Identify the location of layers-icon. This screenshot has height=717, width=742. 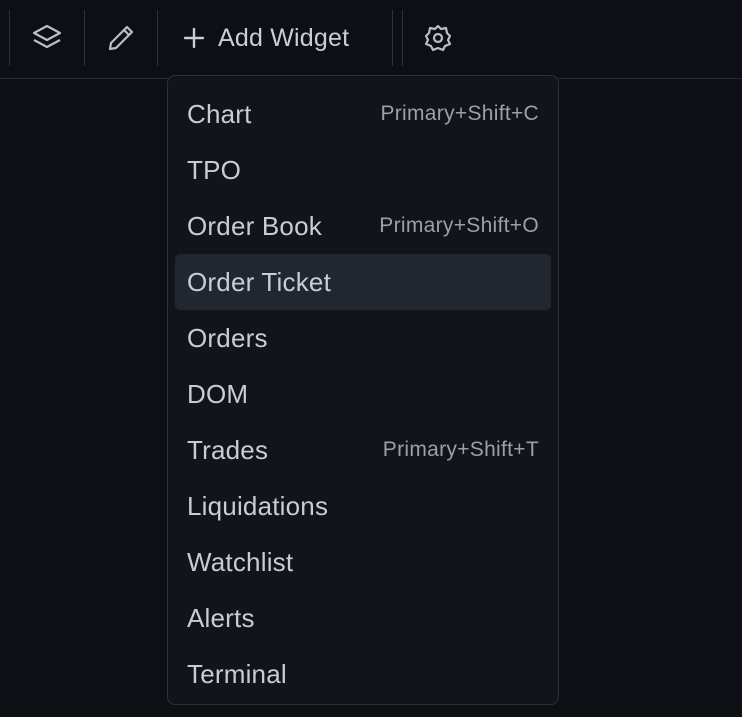
(47, 38).